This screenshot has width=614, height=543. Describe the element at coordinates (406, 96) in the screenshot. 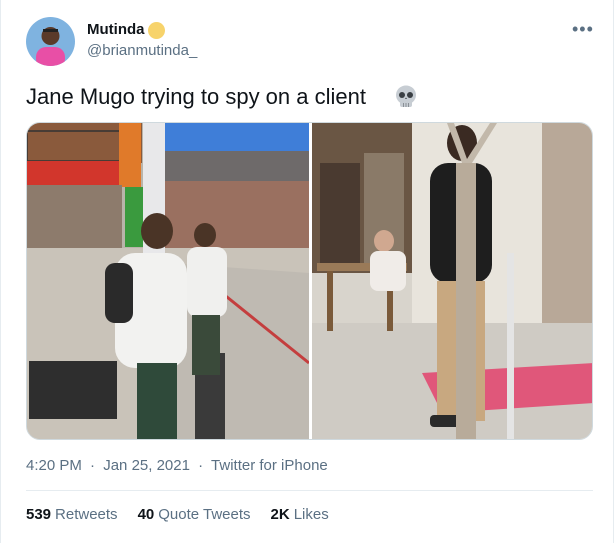

I see `skull-icon` at that location.